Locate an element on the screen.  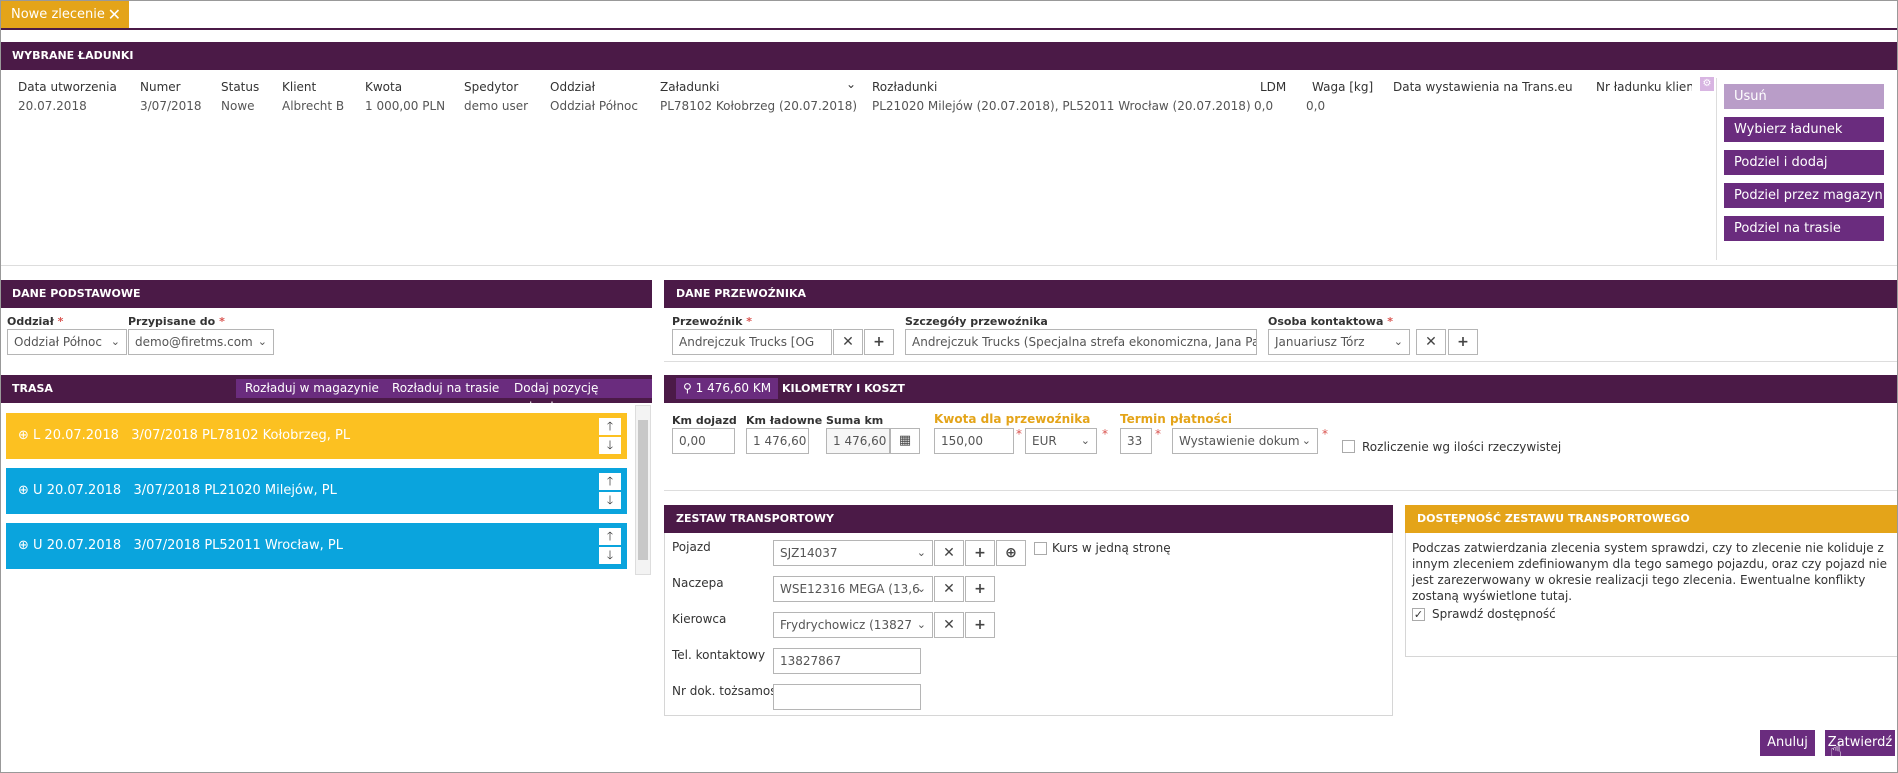
driver-label: Kierowca is located at coordinates (699, 619).